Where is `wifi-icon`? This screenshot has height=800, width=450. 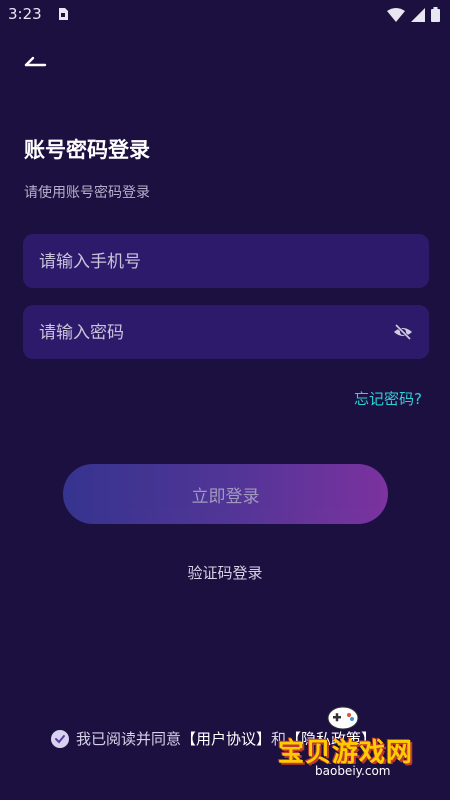 wifi-icon is located at coordinates (396, 14).